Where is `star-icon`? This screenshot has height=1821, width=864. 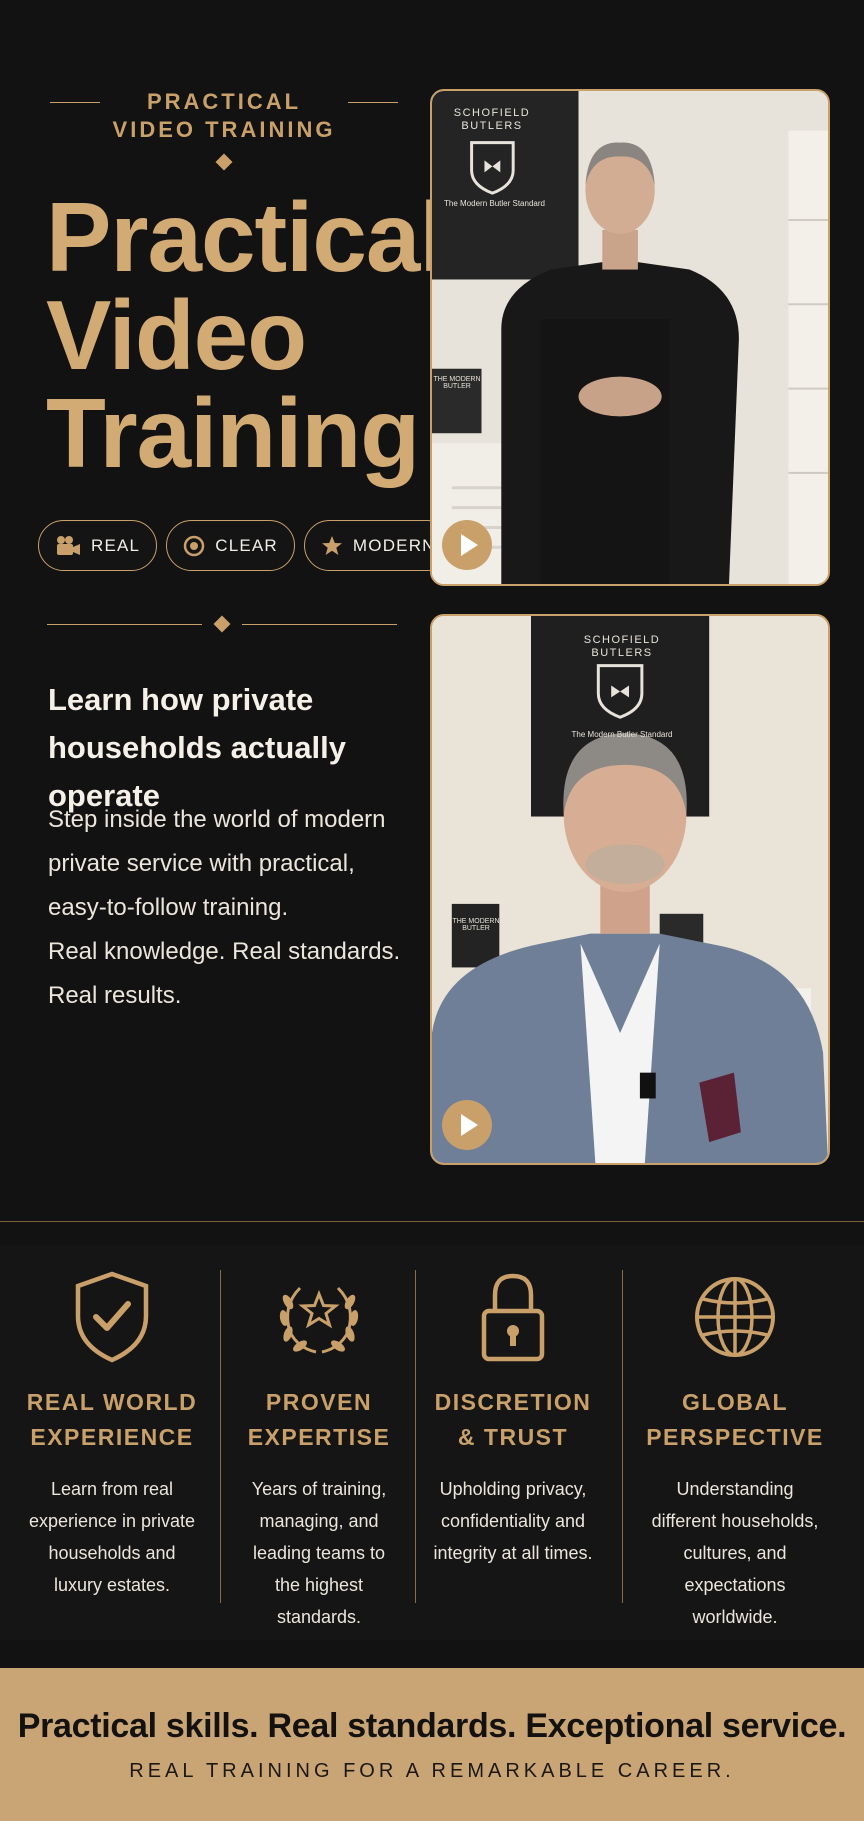
star-icon is located at coordinates (331, 545).